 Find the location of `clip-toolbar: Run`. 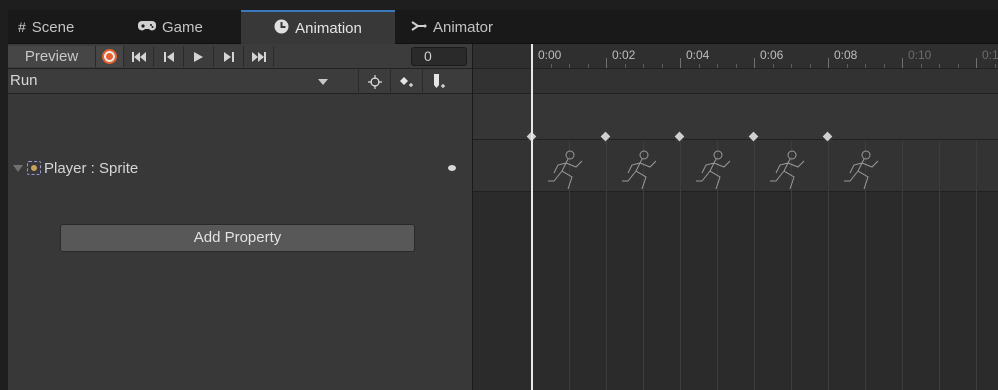

clip-toolbar: Run is located at coordinates (240, 81).